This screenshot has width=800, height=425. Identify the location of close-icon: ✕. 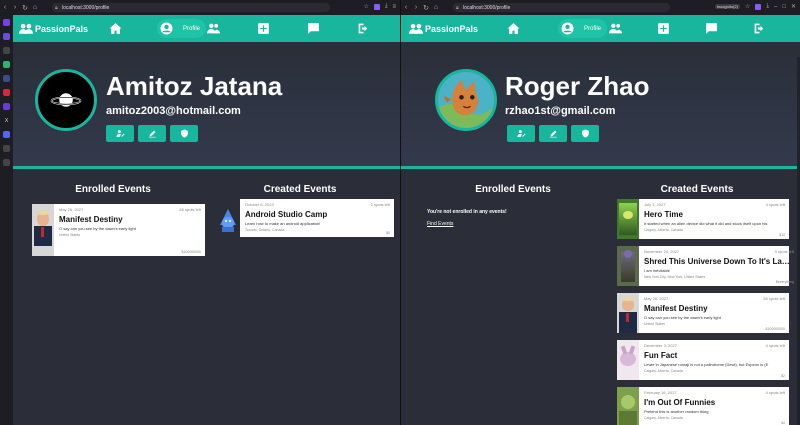
(793, 6).